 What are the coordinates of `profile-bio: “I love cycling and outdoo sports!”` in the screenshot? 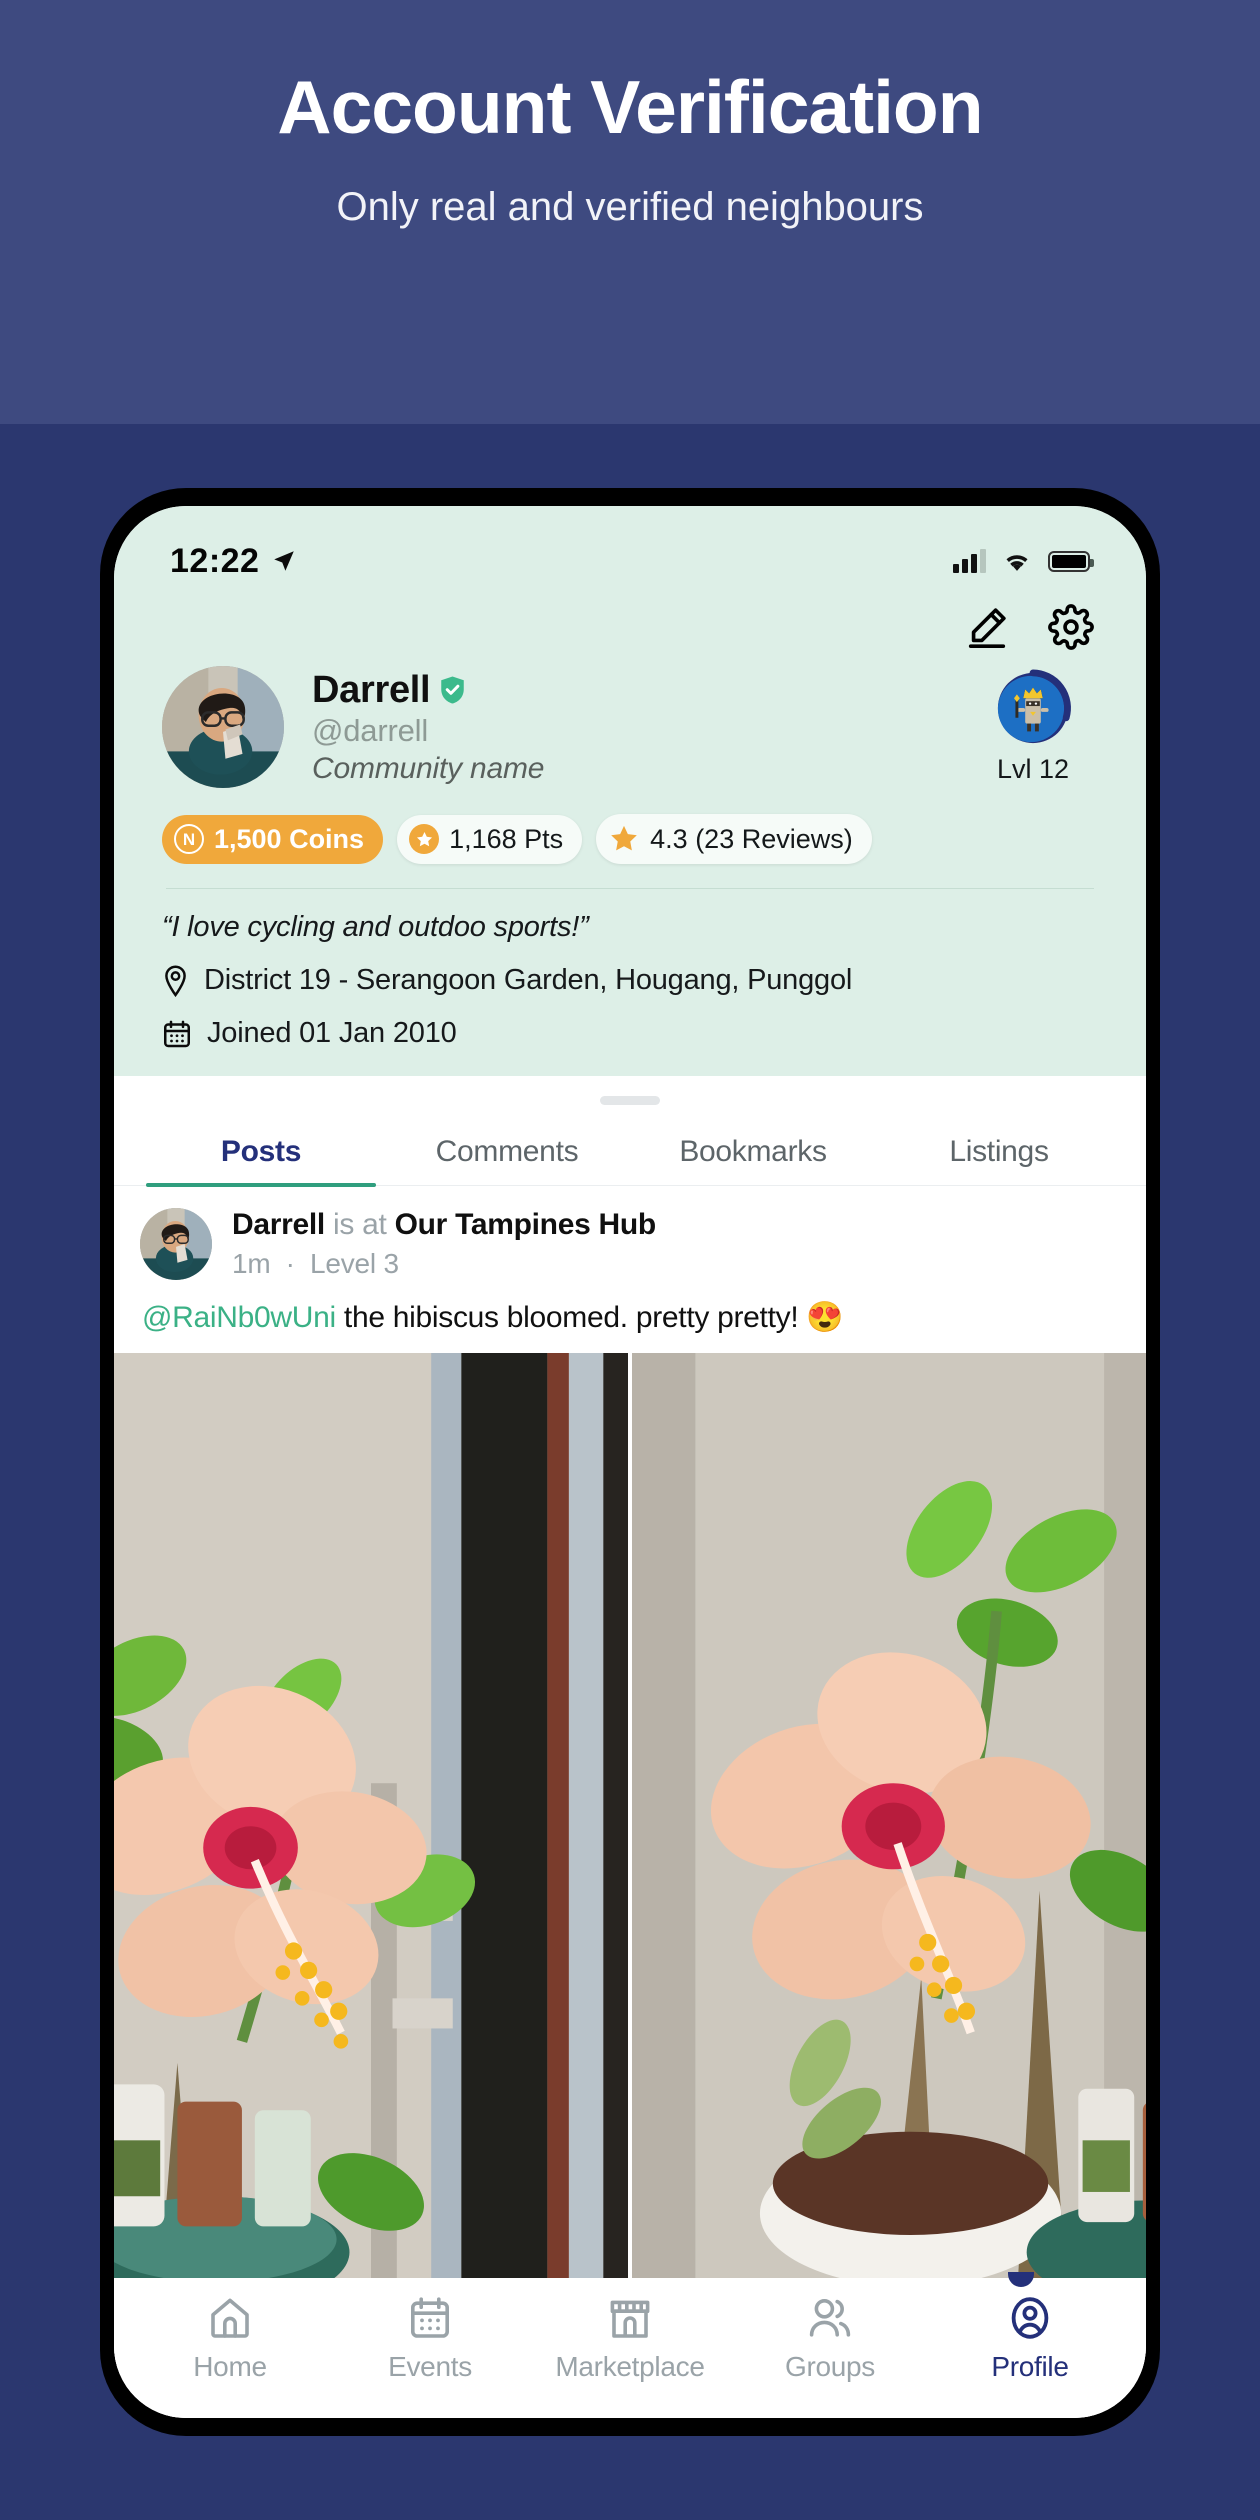 It's located at (375, 927).